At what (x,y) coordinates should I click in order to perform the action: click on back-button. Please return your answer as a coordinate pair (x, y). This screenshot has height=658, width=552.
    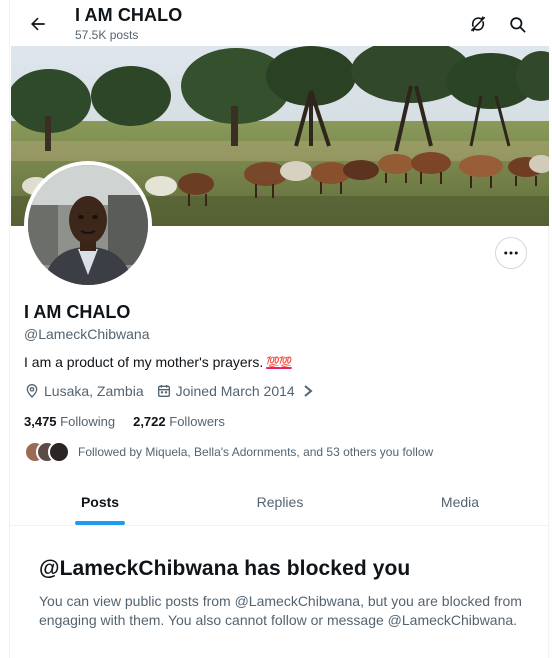
    Looking at the image, I should click on (38, 24).